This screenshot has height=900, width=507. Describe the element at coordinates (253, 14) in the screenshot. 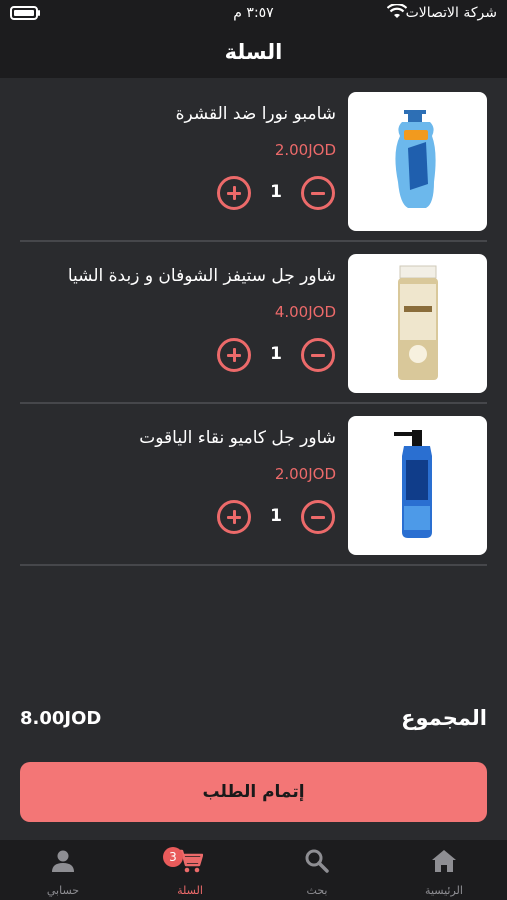

I see `status-bar: ٣:٥٧ م شركة الاتصالات` at that location.